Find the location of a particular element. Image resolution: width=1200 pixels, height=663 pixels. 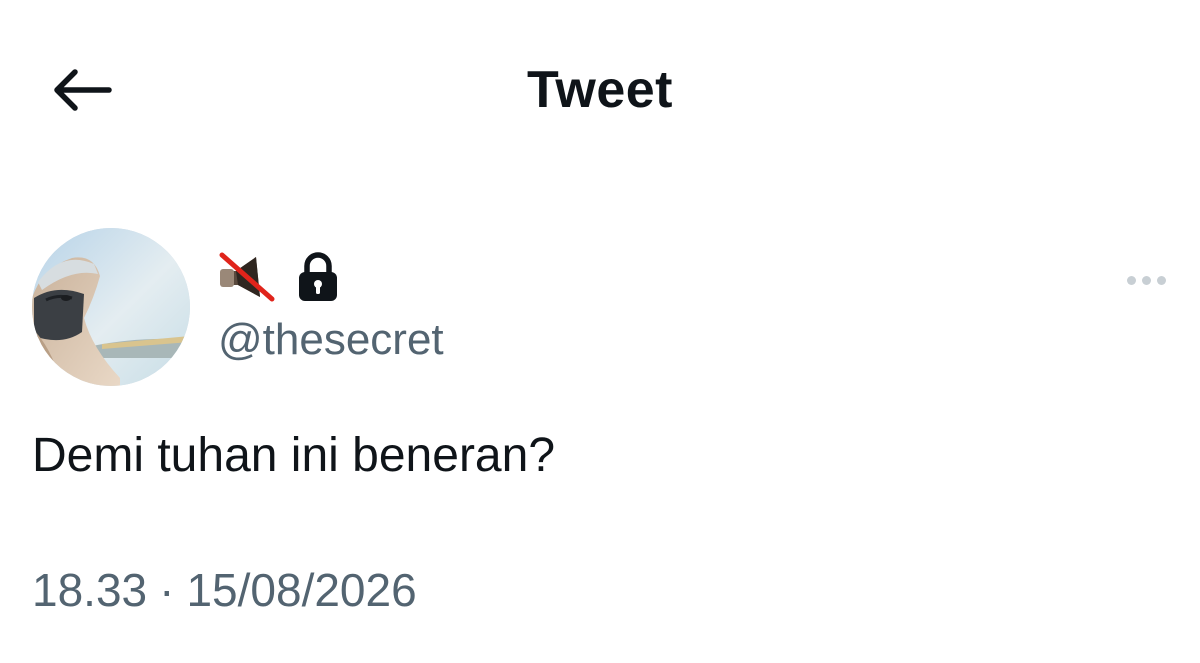

tweet-timestamp: 18.33 · 15/08/2026 is located at coordinates (224, 590).